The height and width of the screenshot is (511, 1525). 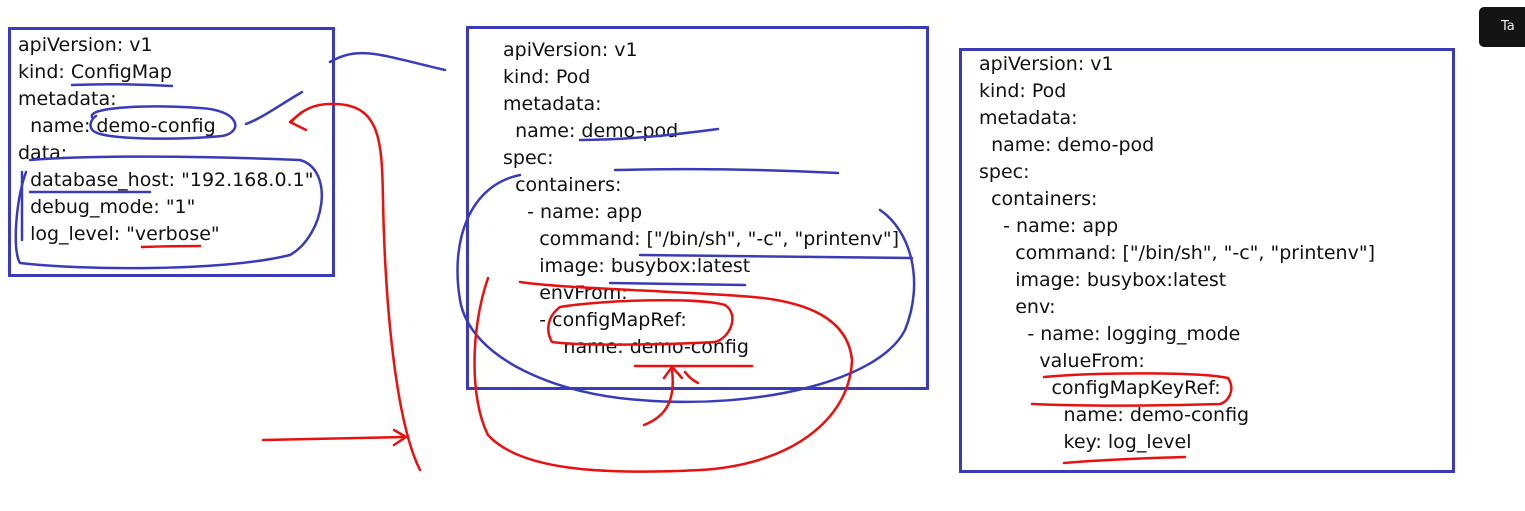 What do you see at coordinates (547, 77) in the screenshot?
I see `pod-envfrom-line-2: kind: Pod` at bounding box center [547, 77].